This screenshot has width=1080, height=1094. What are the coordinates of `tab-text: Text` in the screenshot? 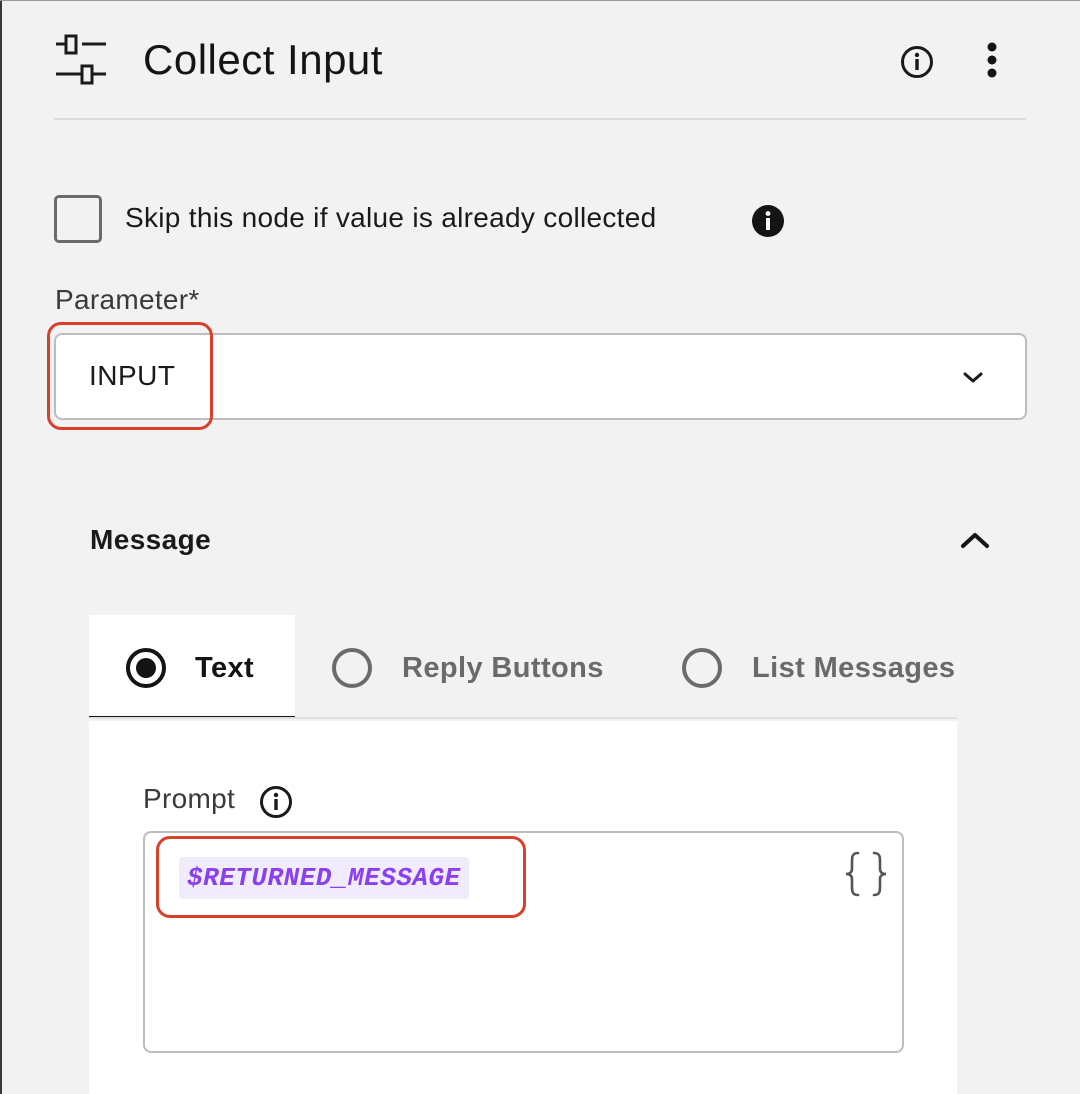 It's located at (192, 666).